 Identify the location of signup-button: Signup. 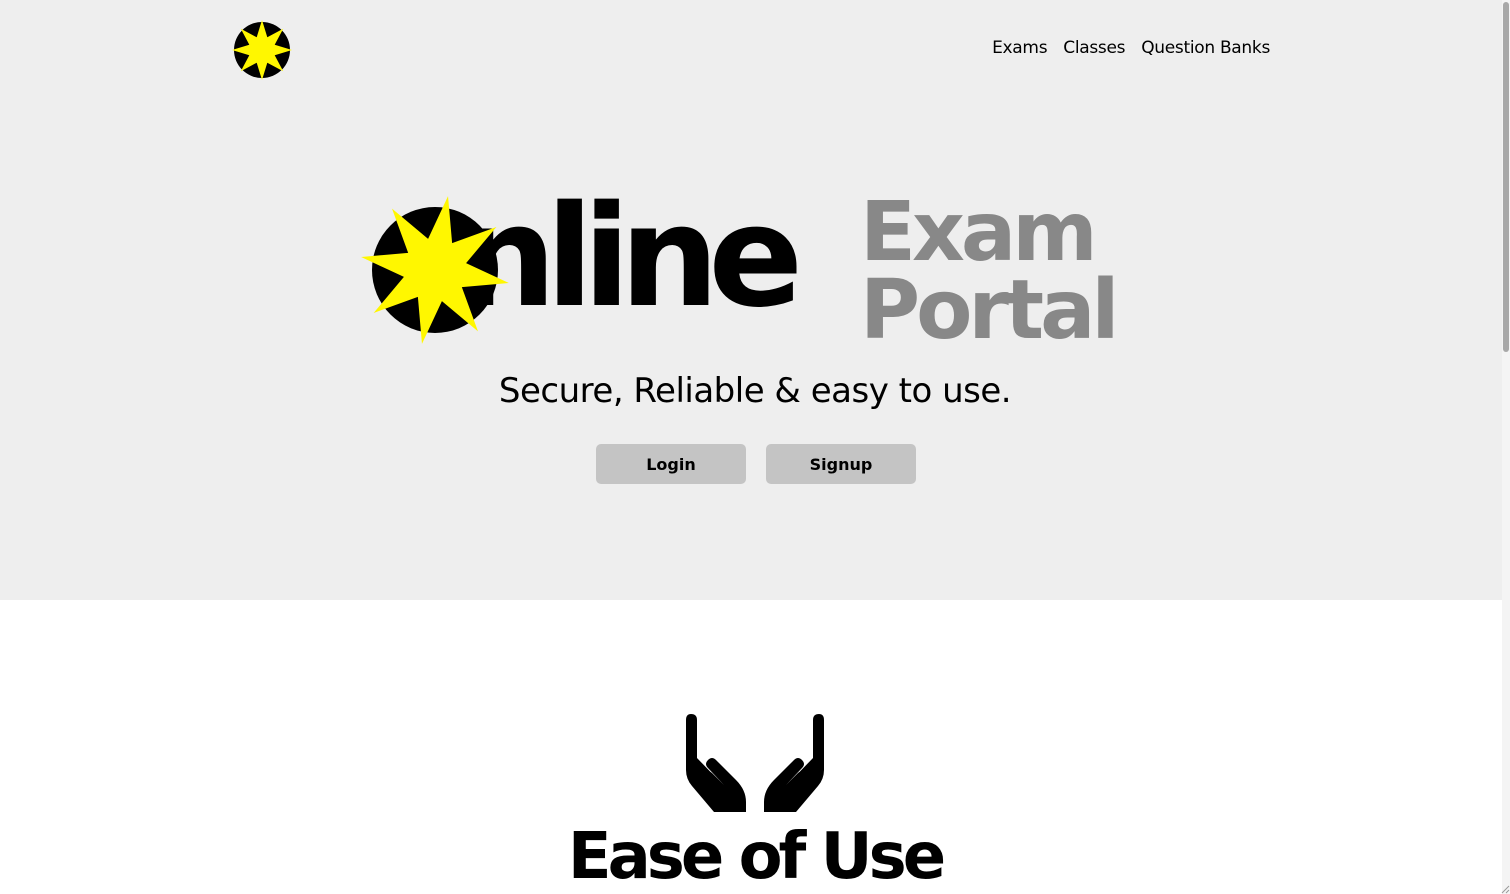
(841, 464).